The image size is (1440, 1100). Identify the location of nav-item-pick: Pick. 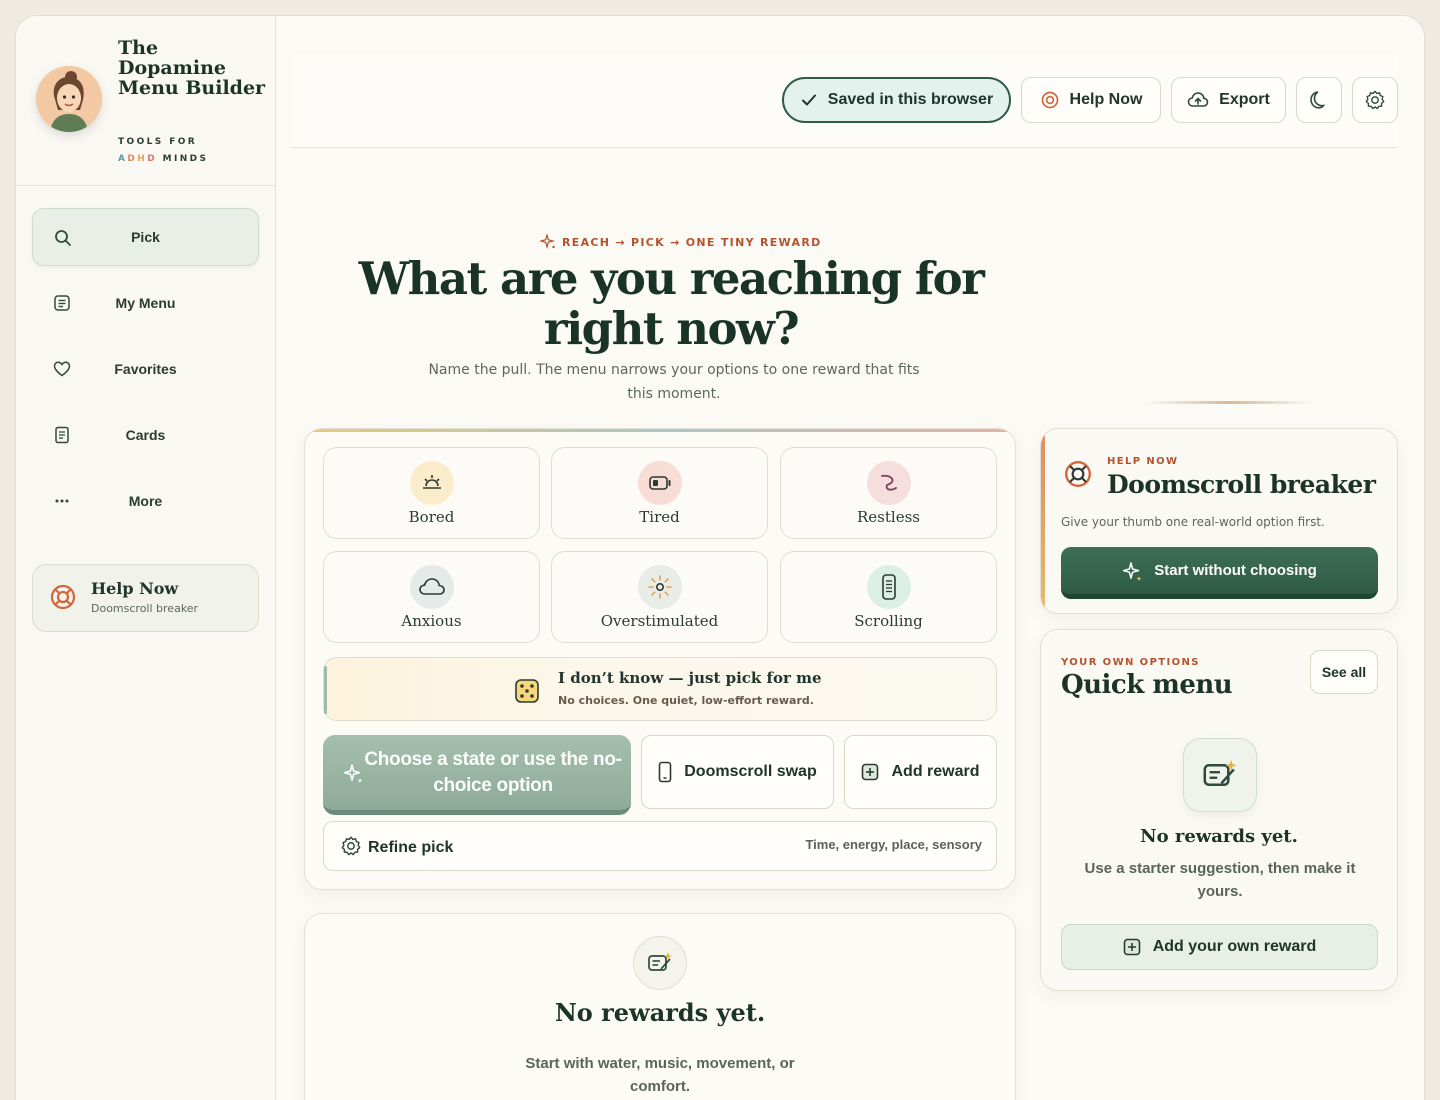
(145, 237).